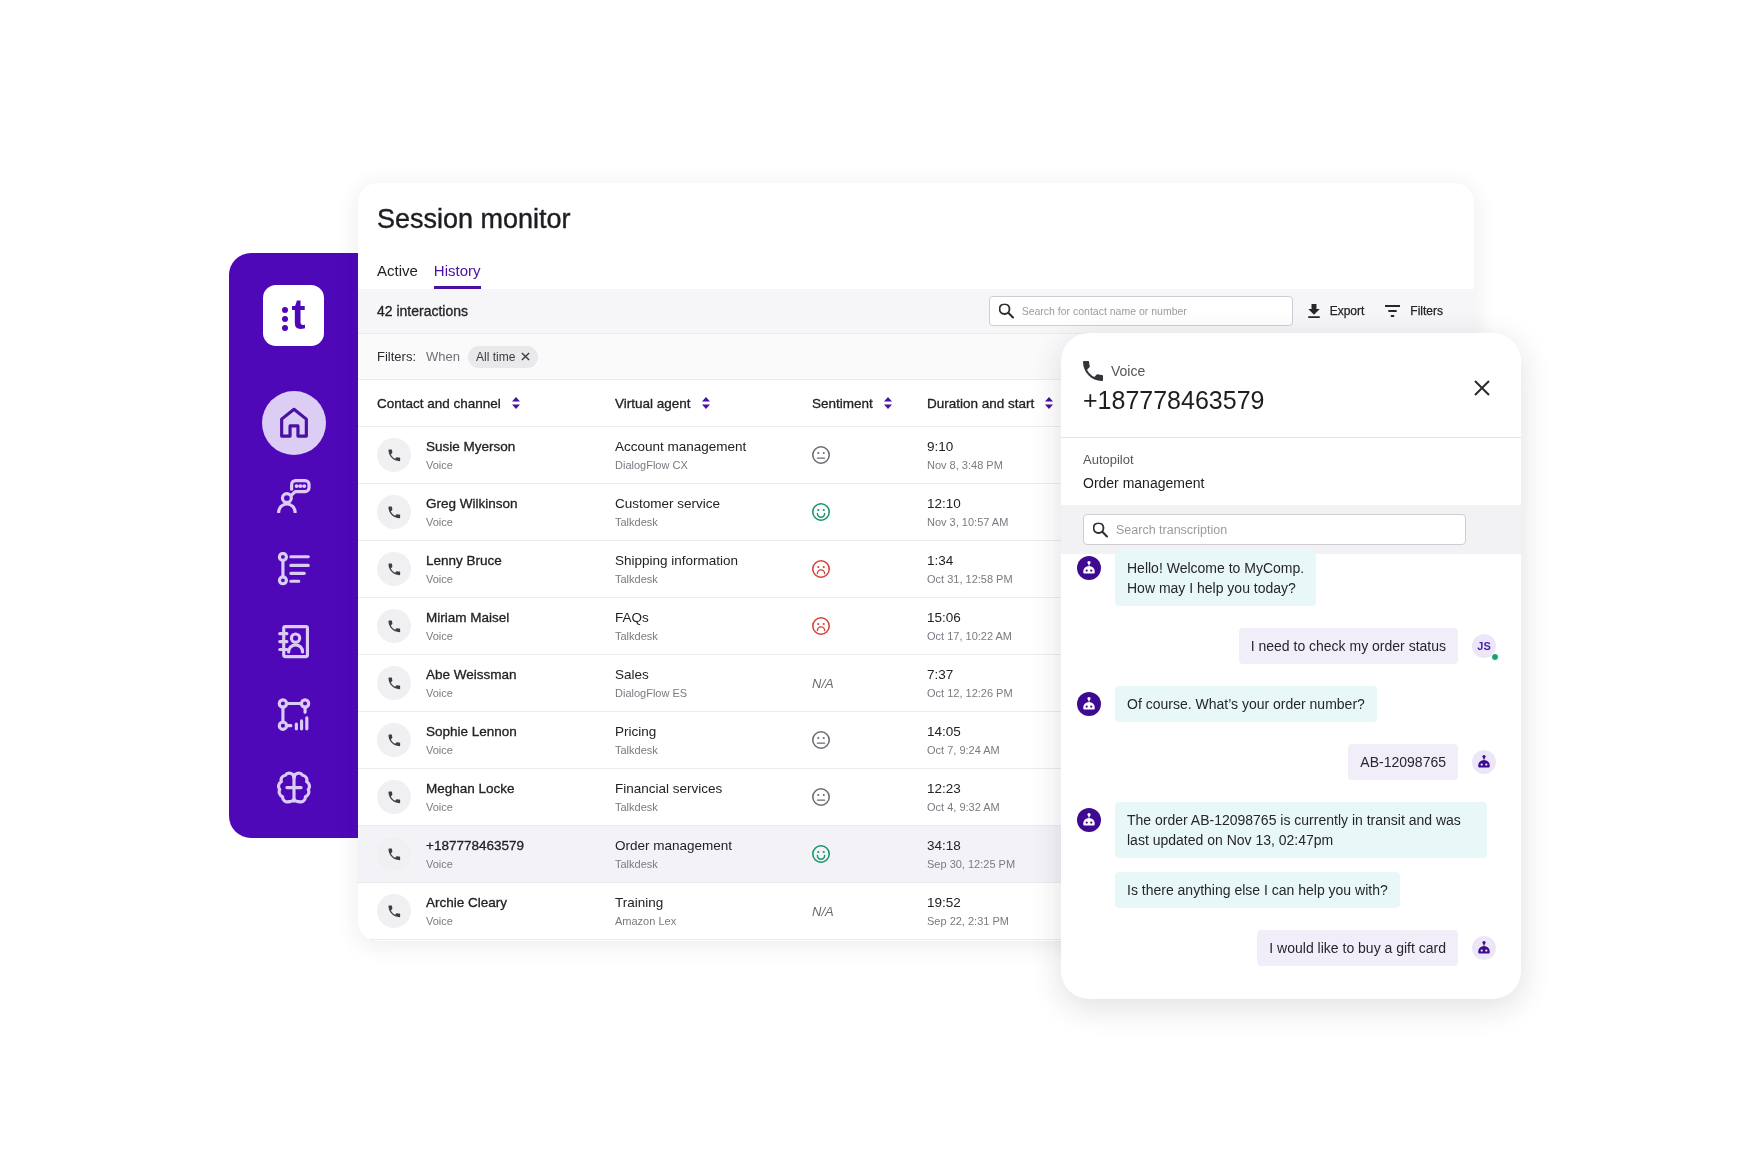 The image size is (1740, 1160). Describe the element at coordinates (1108, 460) in the screenshot. I see `section-label: Autopilot` at that location.